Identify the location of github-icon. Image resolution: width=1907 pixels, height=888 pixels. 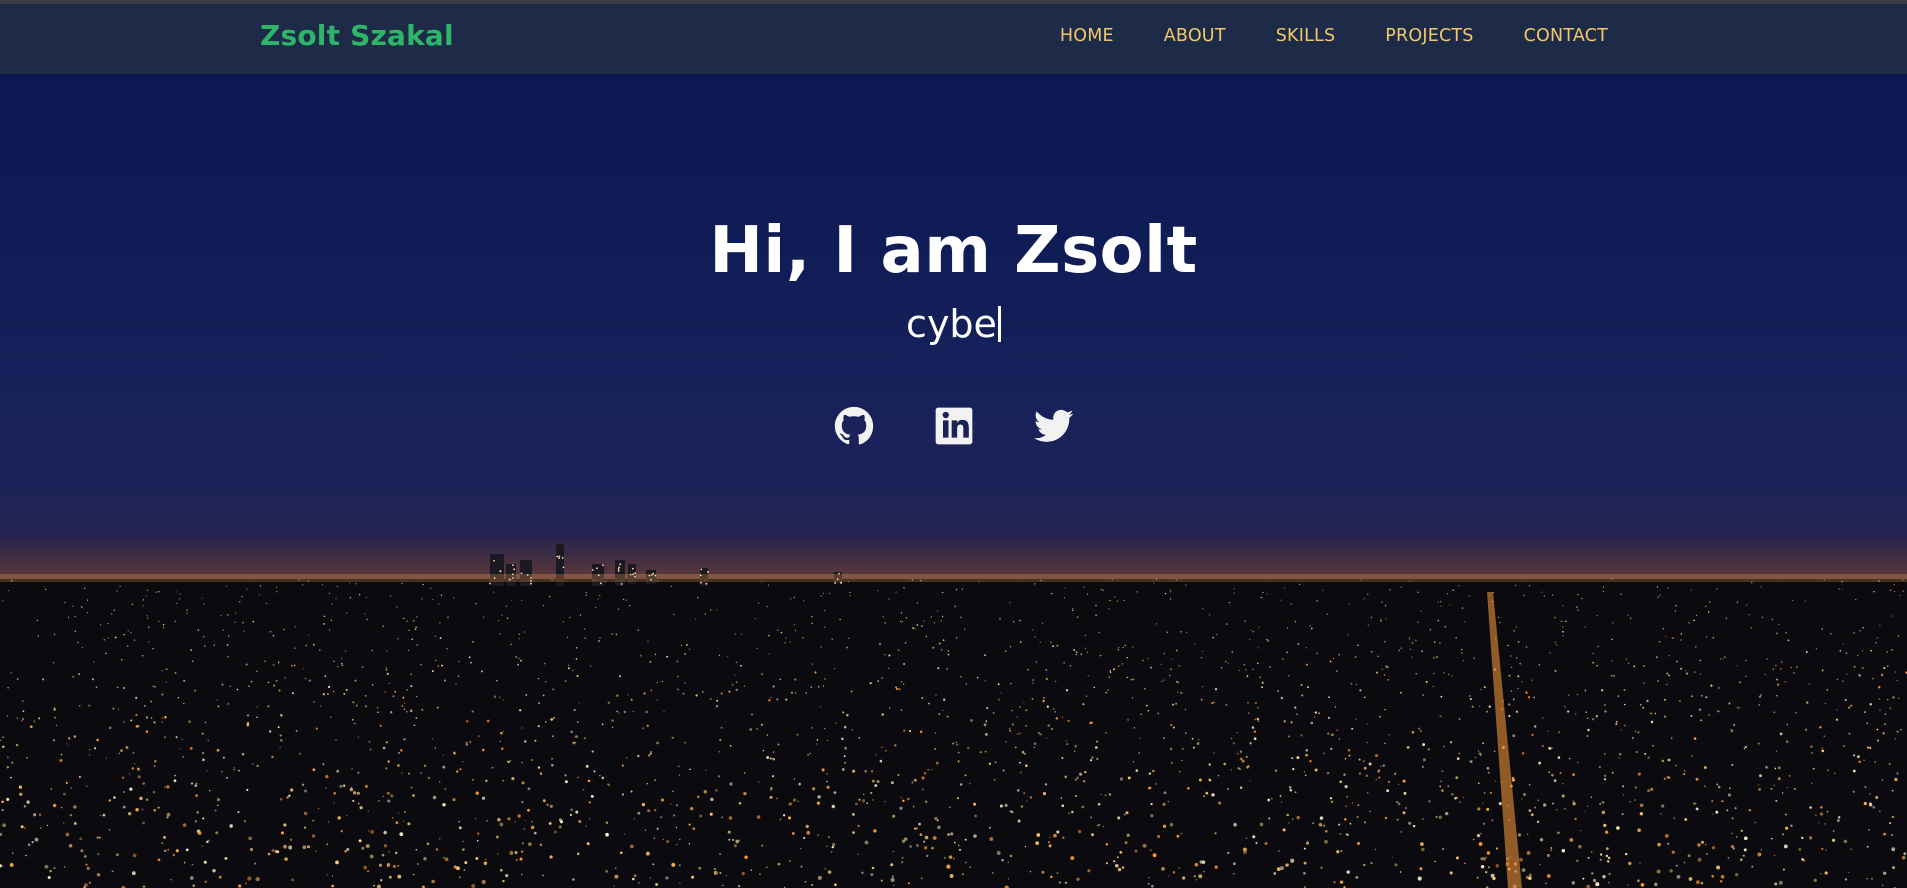
(853, 425).